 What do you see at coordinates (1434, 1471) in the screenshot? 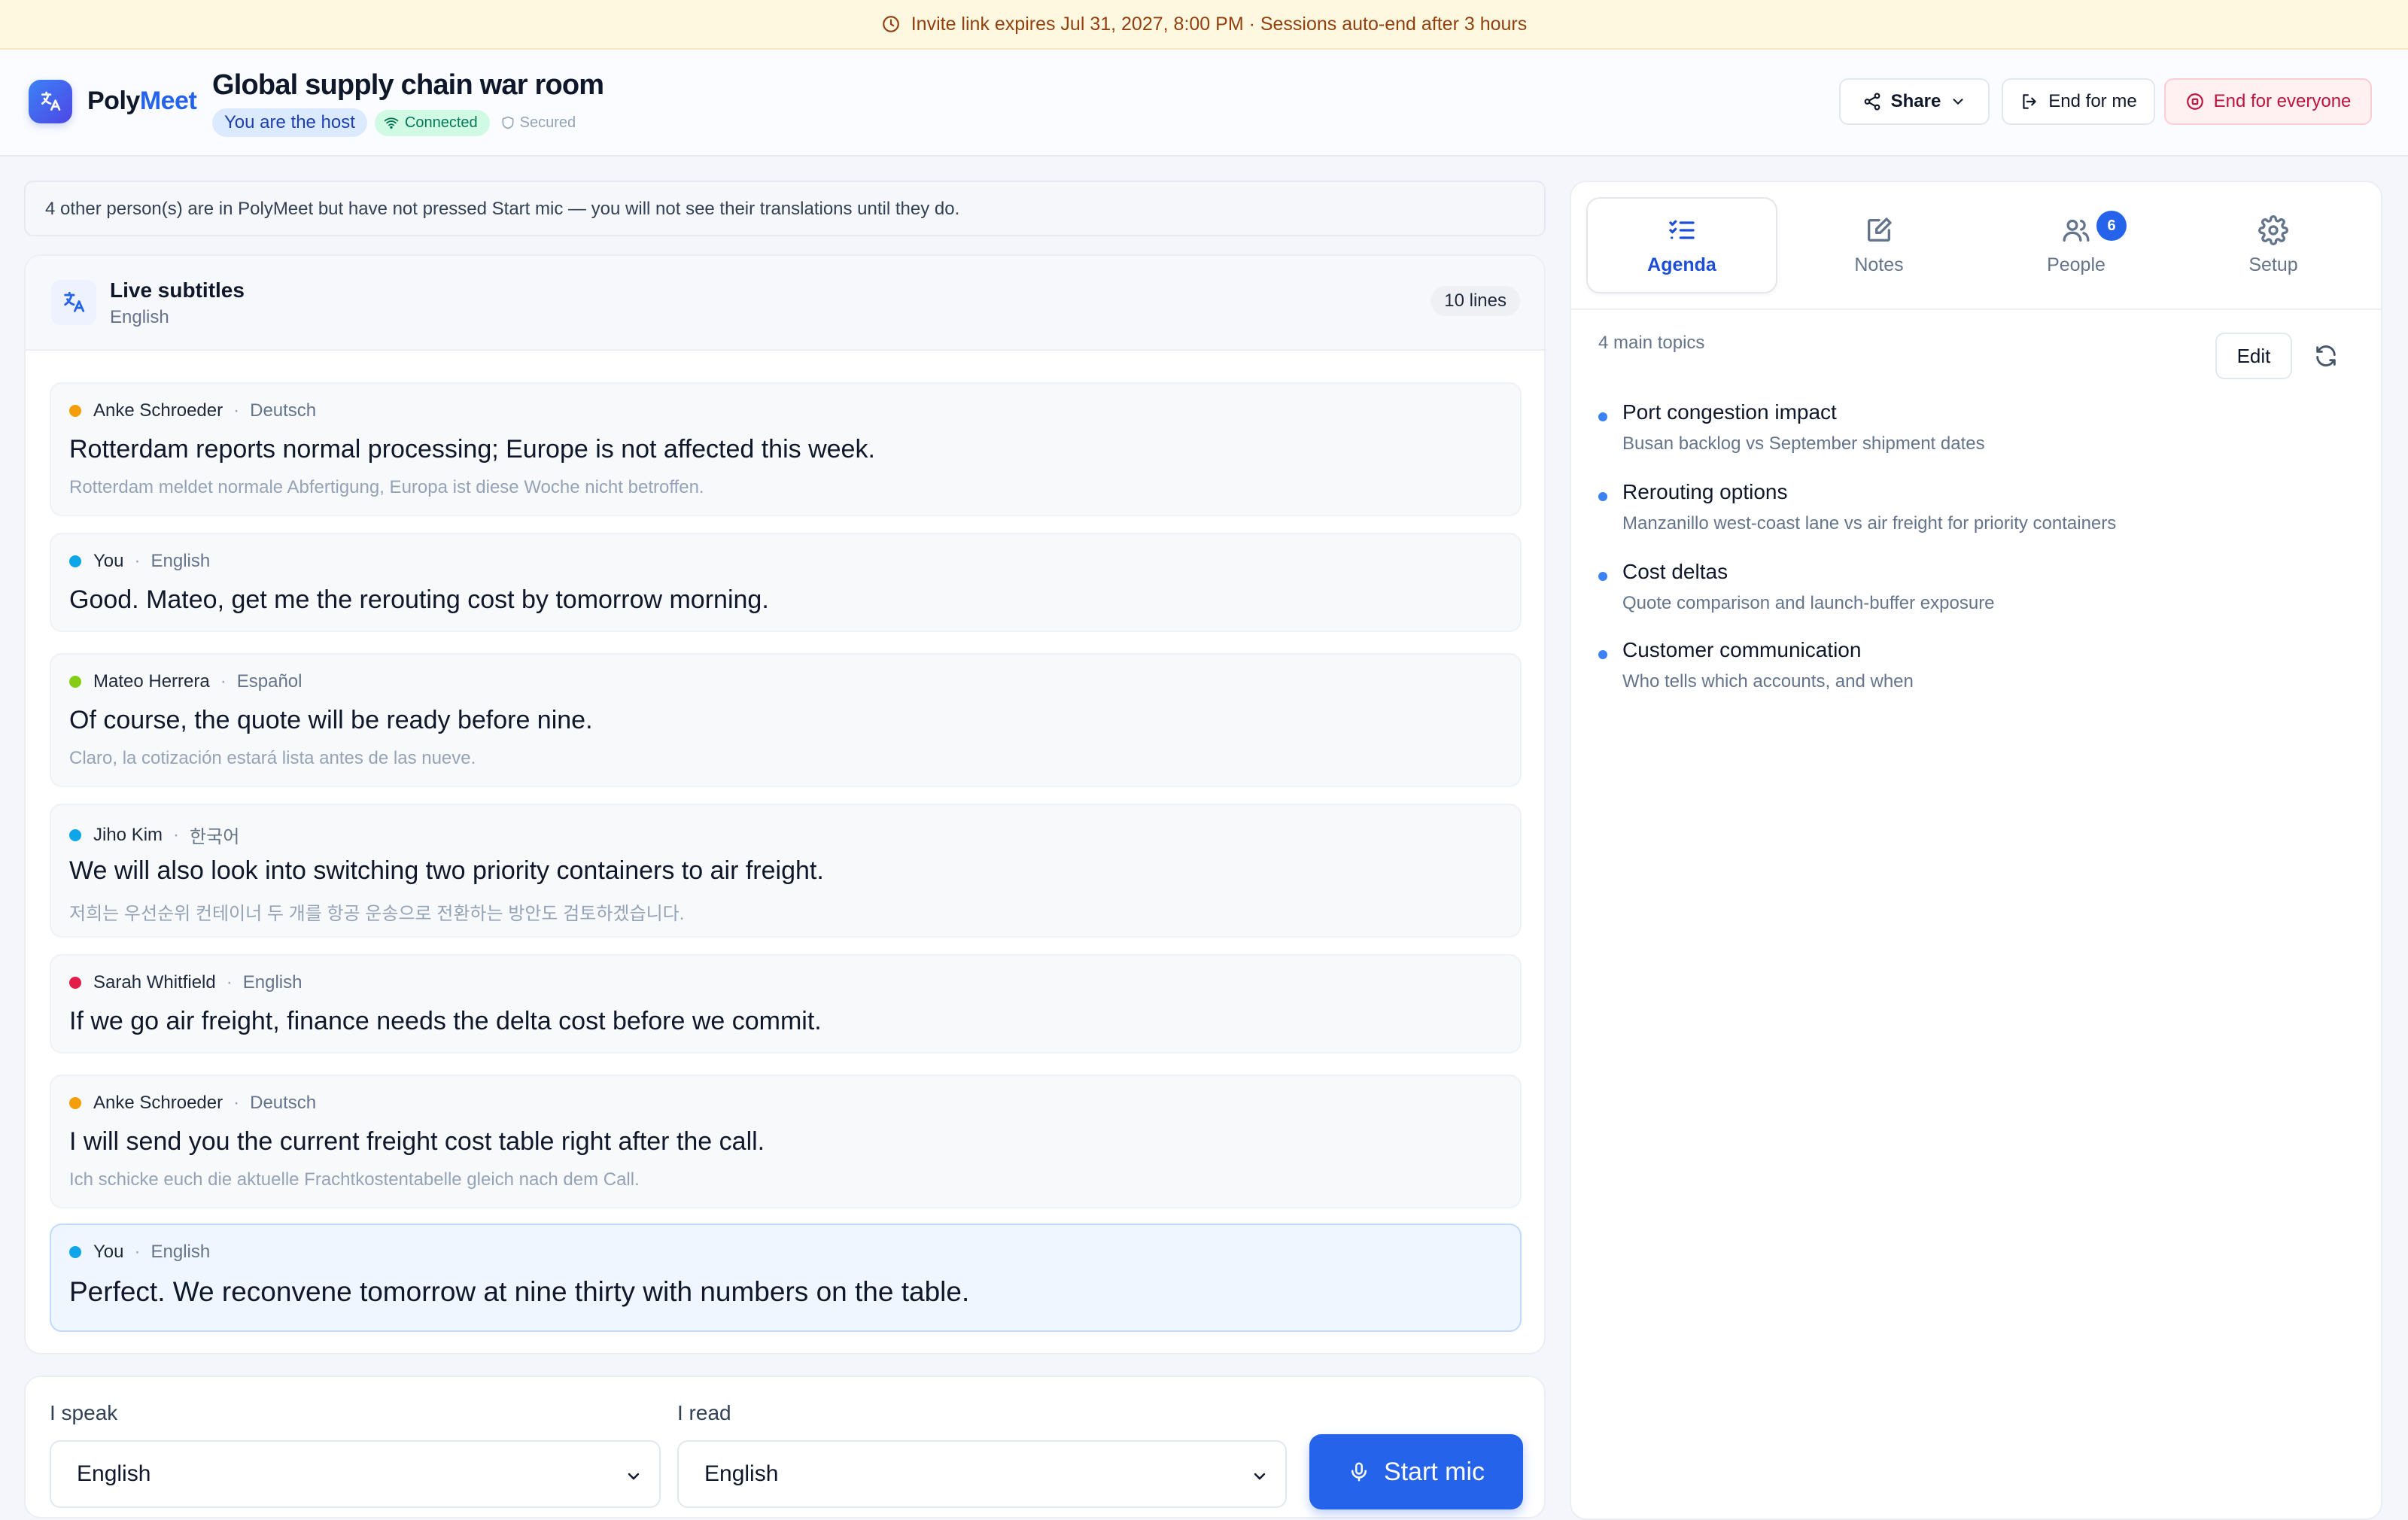
I see `start-mic-label: Start mic` at bounding box center [1434, 1471].